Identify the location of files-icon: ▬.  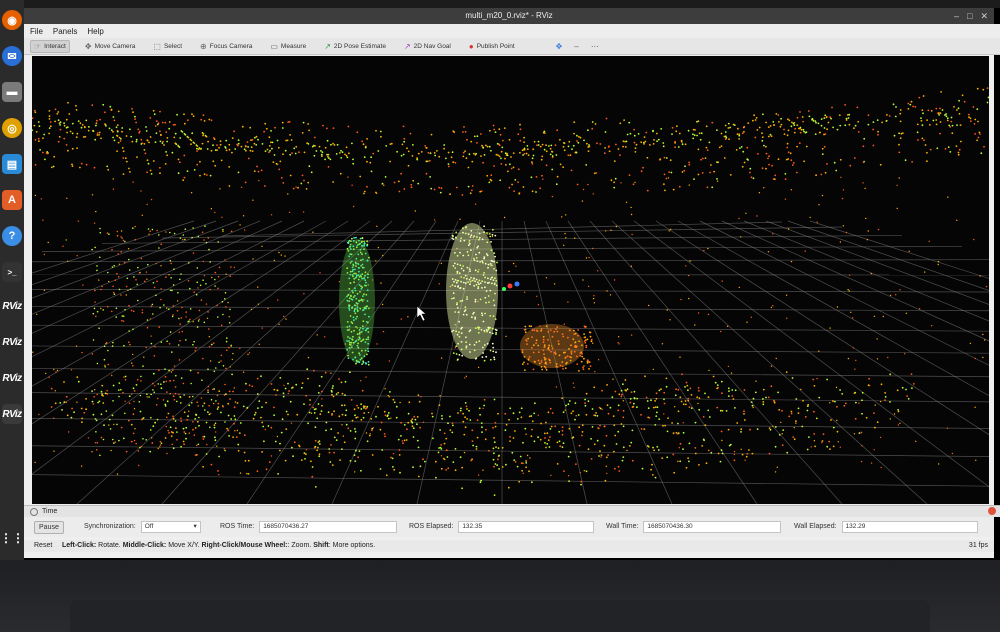
(12, 92).